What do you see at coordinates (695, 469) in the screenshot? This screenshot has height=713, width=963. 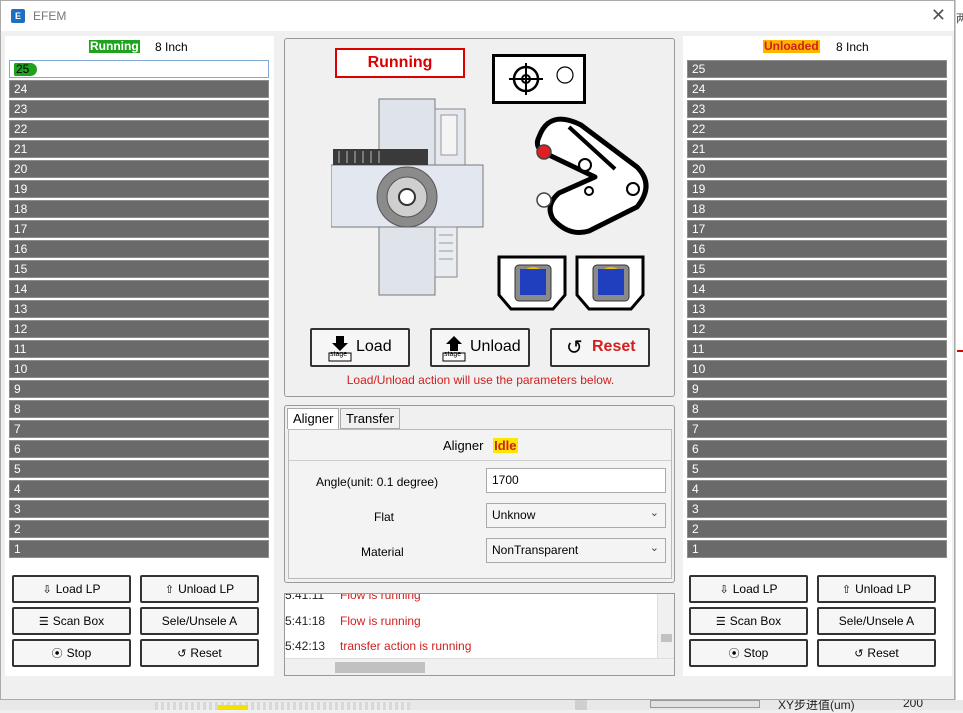 I see `right-slot-number: 5` at bounding box center [695, 469].